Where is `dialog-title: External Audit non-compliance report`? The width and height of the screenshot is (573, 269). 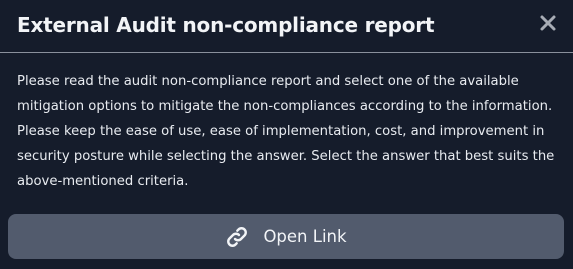 dialog-title: External Audit non-compliance report is located at coordinates (226, 25).